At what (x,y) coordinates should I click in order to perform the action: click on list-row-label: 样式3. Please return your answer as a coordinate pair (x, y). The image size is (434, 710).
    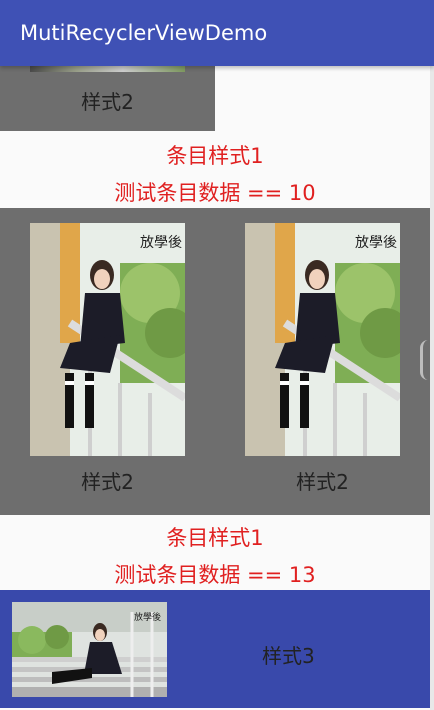
    Looking at the image, I should click on (288, 656).